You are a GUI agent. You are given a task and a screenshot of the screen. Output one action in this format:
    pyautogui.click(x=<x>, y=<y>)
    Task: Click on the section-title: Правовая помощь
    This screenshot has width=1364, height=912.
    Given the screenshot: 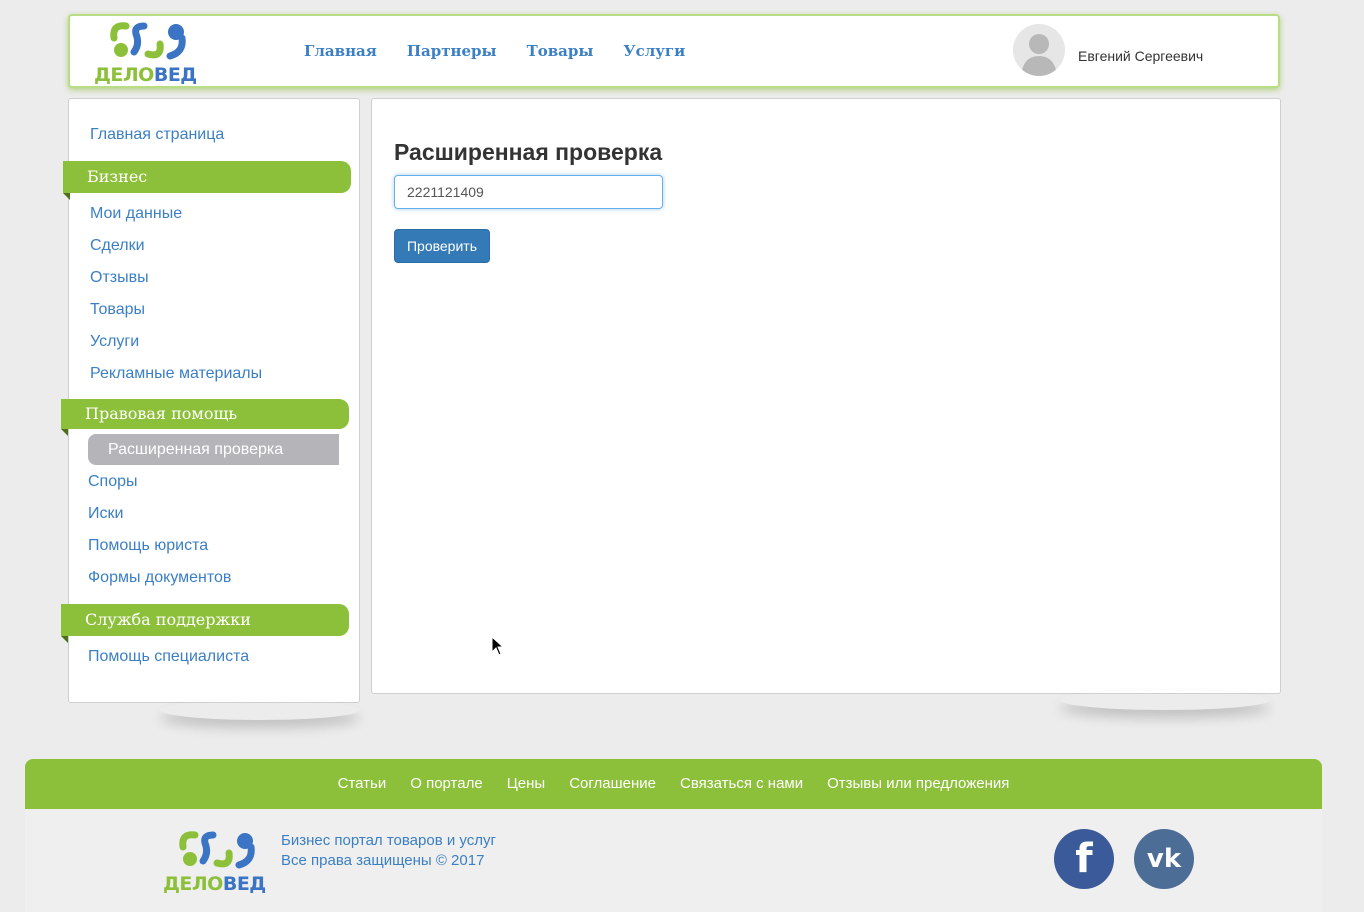 What is the action you would take?
    pyautogui.click(x=161, y=413)
    